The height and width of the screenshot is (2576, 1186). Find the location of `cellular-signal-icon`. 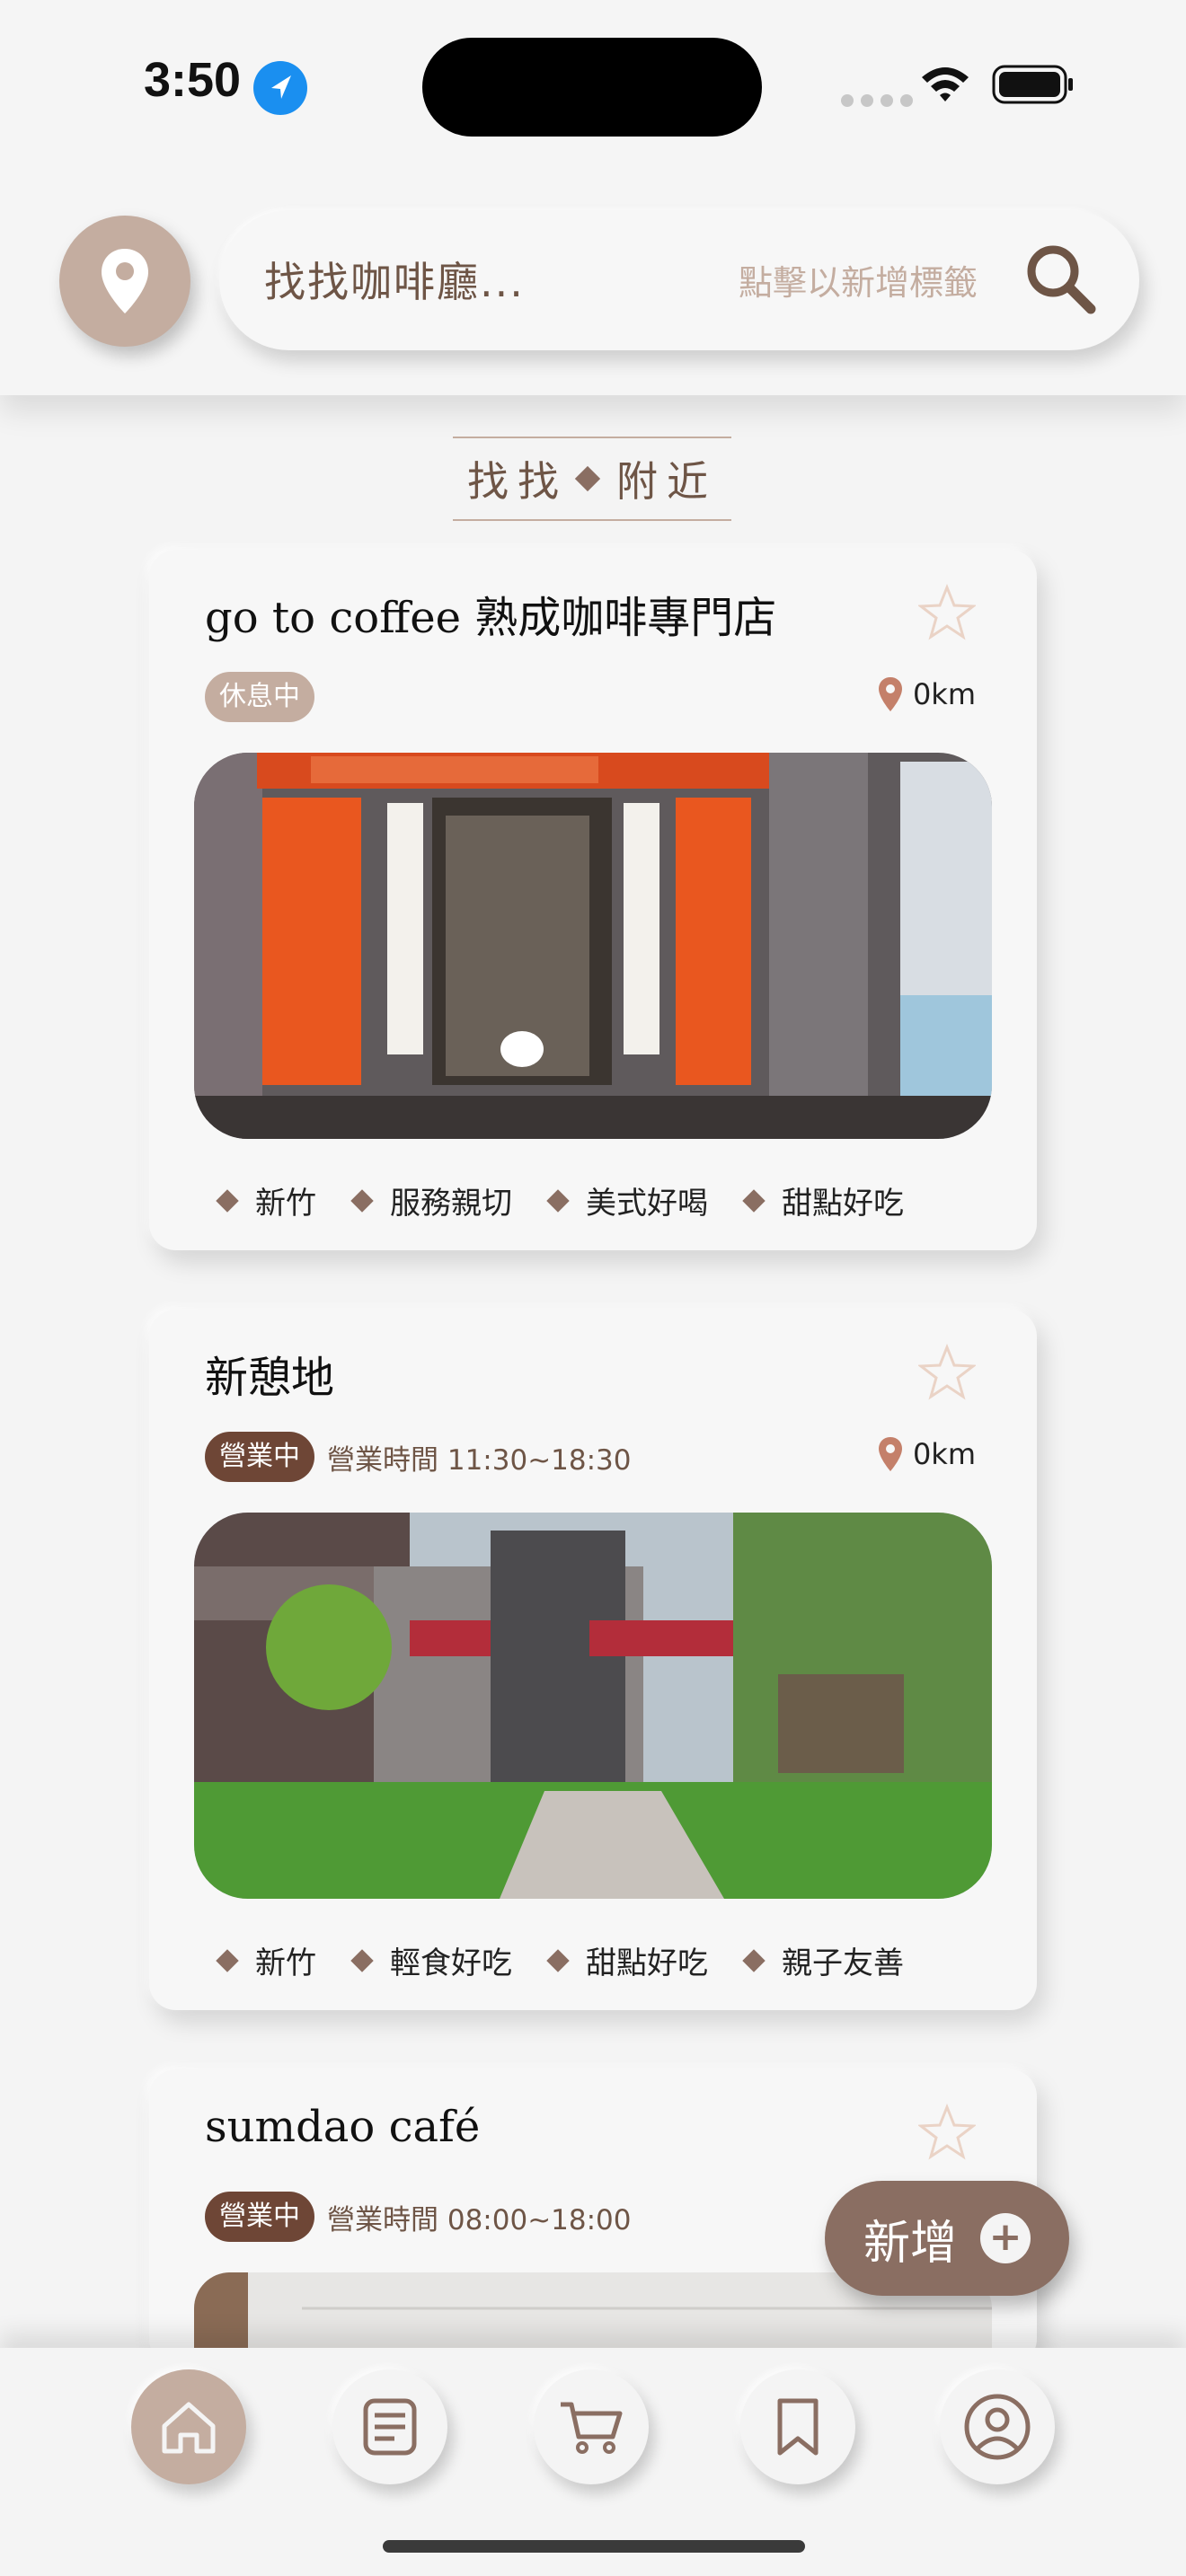

cellular-signal-icon is located at coordinates (880, 101).